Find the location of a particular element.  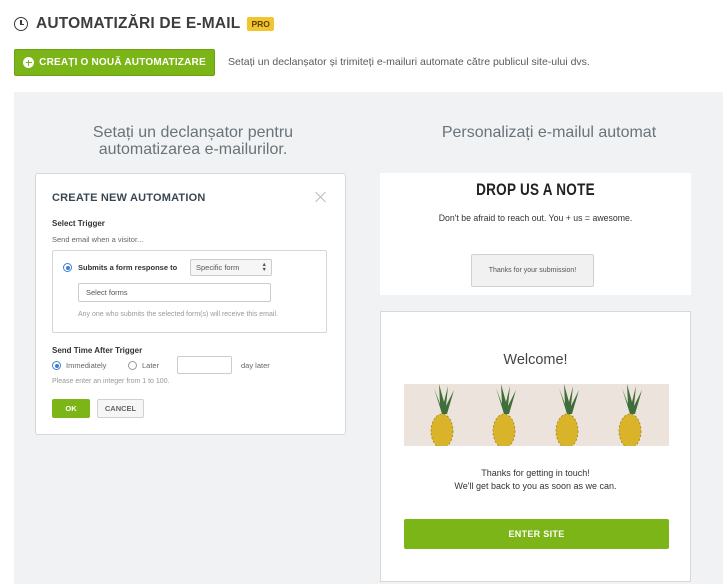

create-automation-button: CREAȚI O NOUĂ AUTOMATIZARE is located at coordinates (114, 62).